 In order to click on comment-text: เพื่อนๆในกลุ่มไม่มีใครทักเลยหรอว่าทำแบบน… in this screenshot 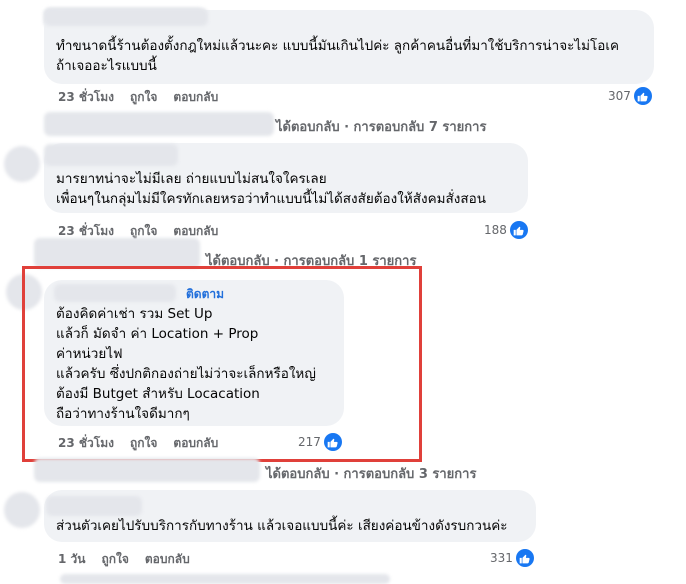, I will do `click(271, 199)`.